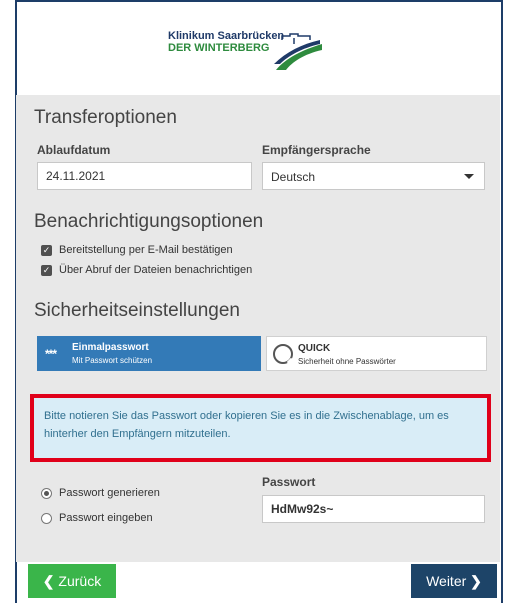 The width and height of the screenshot is (518, 603). I want to click on dropdown-arrow-icon, so click(469, 176).